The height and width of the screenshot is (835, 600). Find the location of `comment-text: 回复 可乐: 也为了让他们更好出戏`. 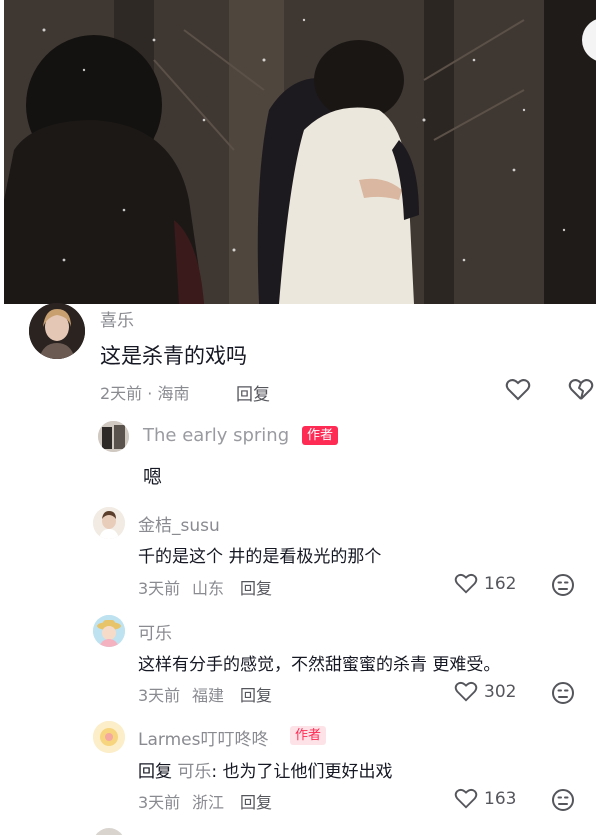

comment-text: 回复 可乐: 也为了让他们更好出戏 is located at coordinates (265, 769).